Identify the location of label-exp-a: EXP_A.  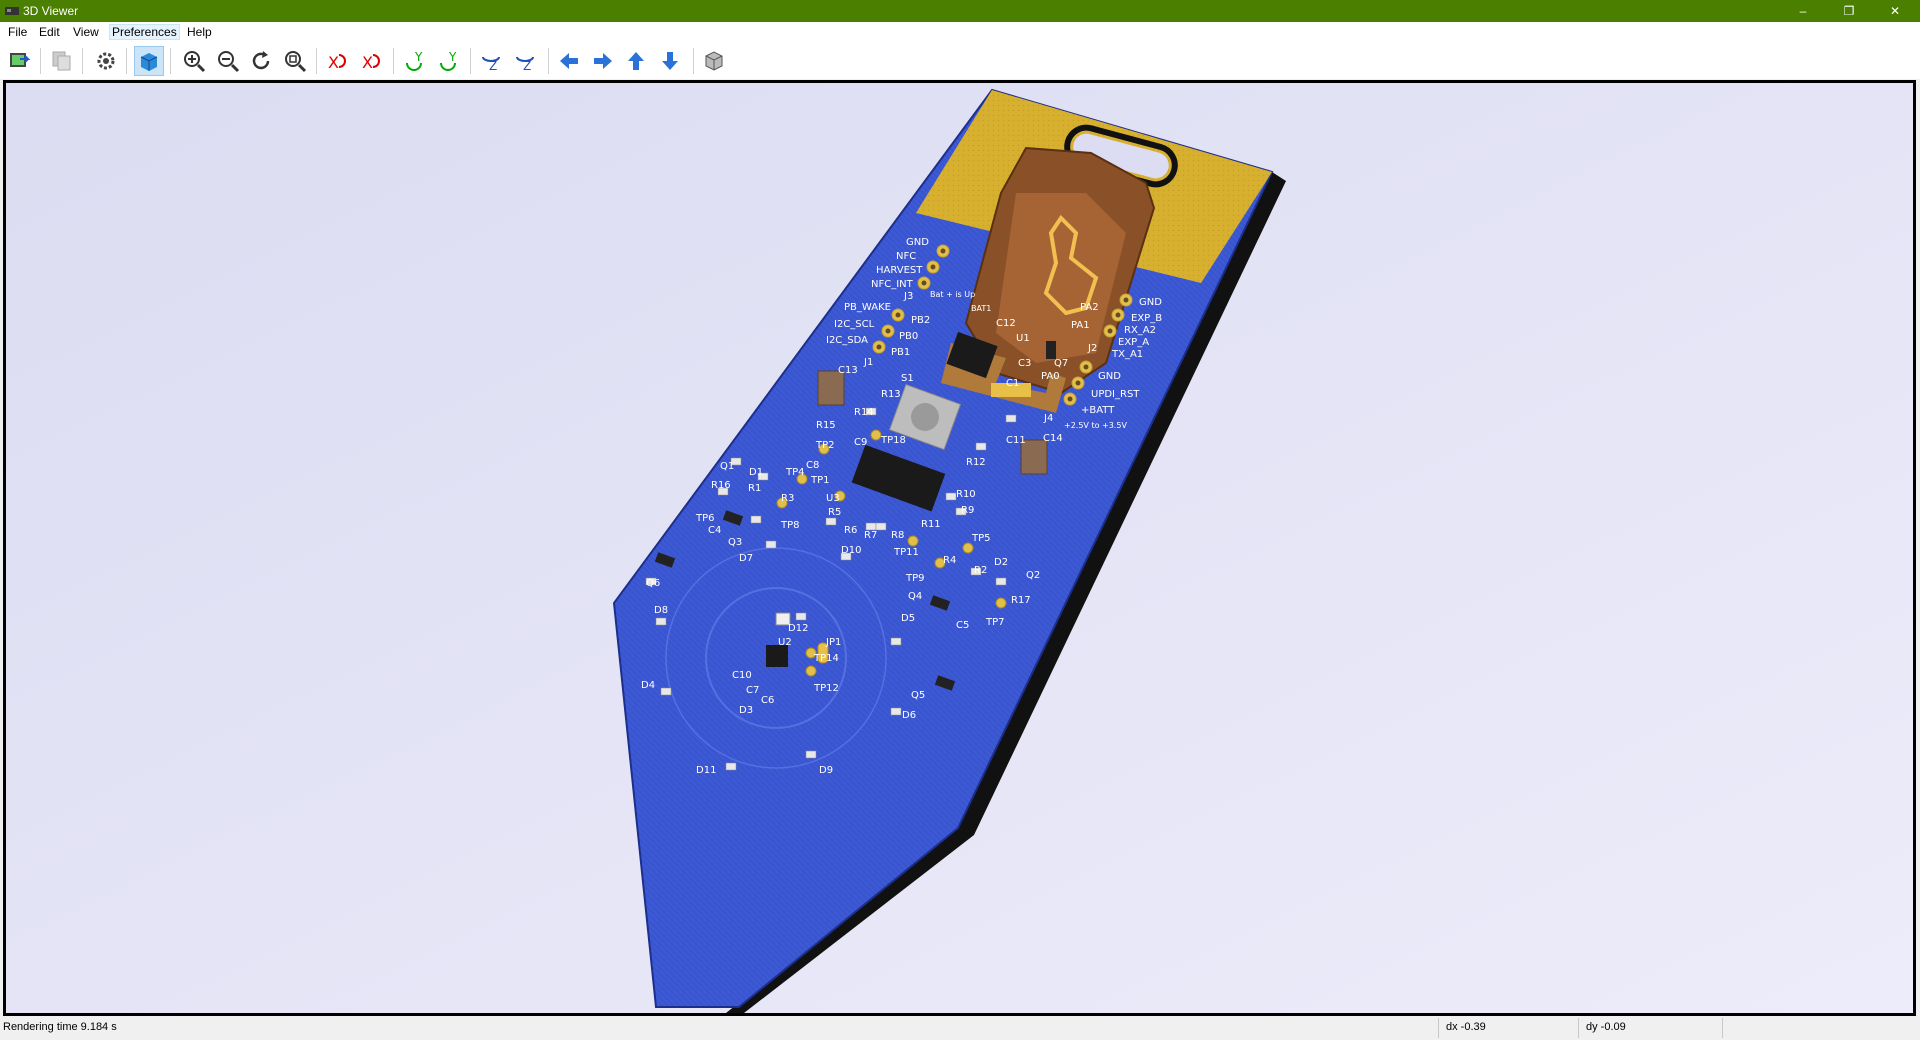
(1133, 342).